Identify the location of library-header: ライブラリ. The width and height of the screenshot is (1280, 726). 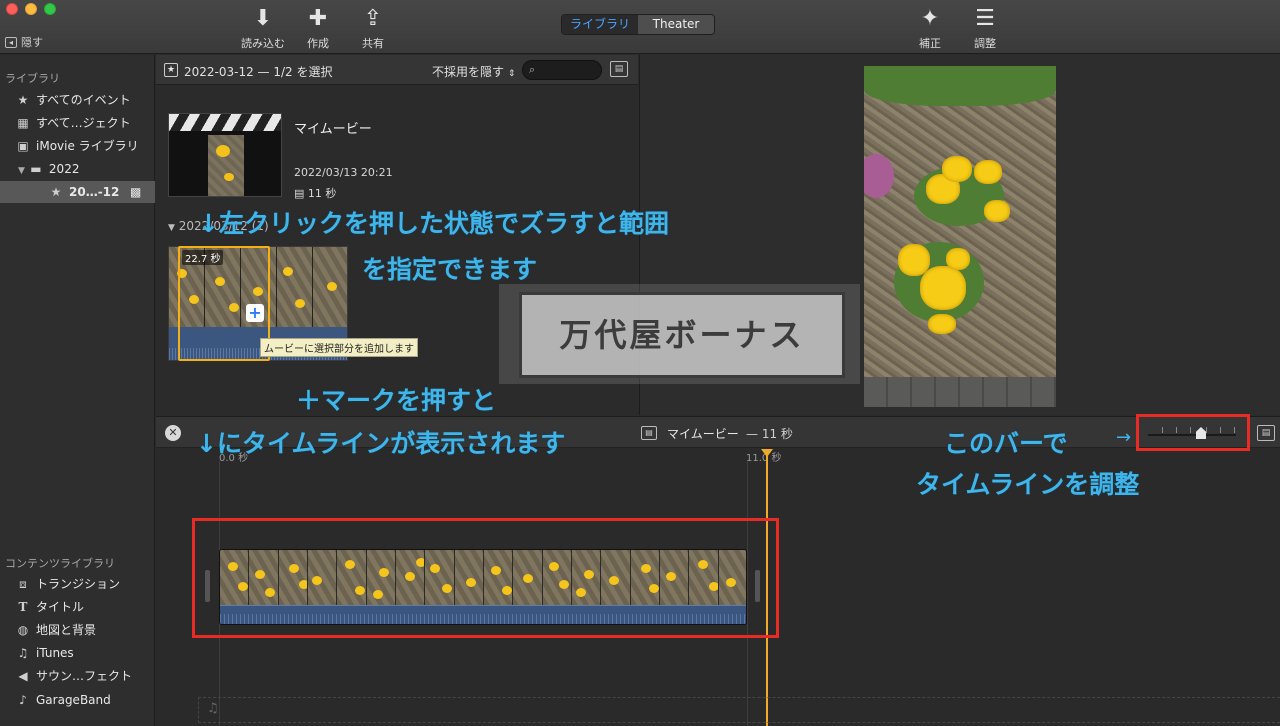
(32, 78).